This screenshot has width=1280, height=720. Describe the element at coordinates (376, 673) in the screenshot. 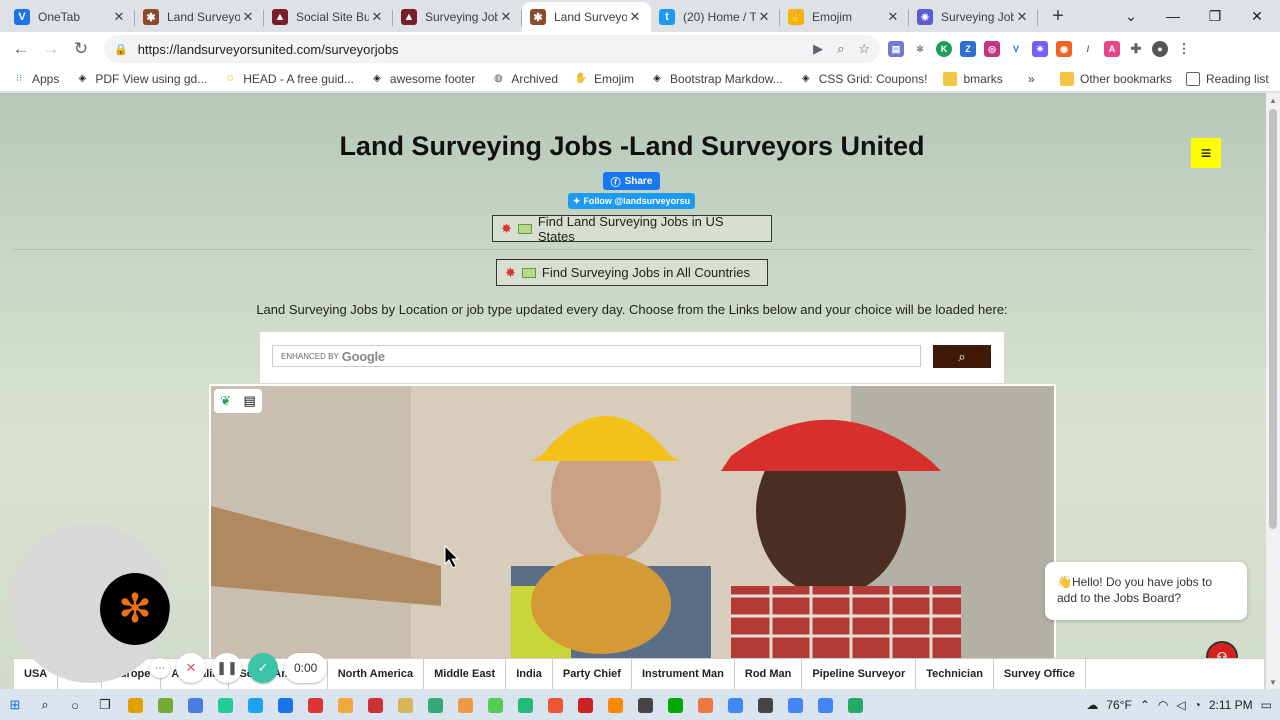

I see `location-link: North America` at that location.